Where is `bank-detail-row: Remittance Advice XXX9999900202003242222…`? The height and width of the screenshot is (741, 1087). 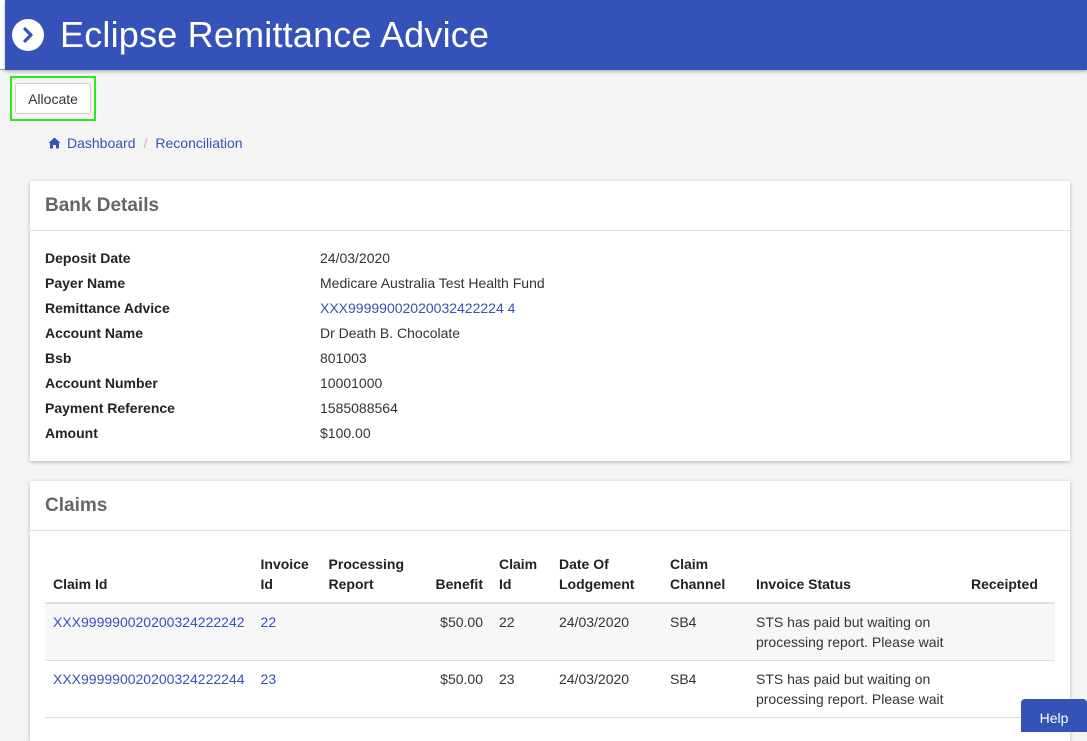 bank-detail-row: Remittance Advice XXX9999900202003242222… is located at coordinates (550, 307).